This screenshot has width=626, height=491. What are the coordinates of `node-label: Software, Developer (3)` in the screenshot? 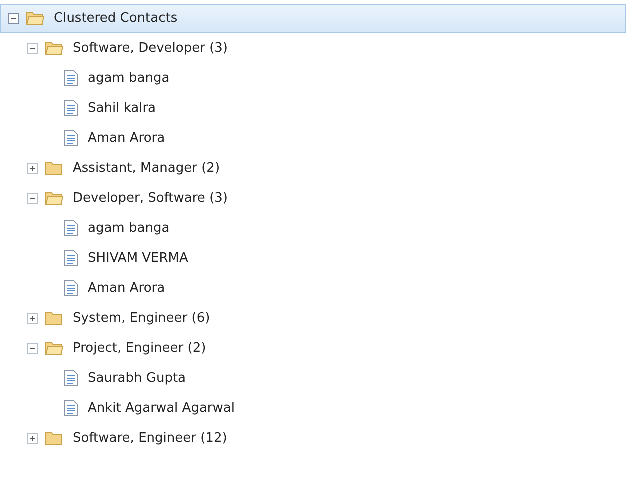 It's located at (150, 48).